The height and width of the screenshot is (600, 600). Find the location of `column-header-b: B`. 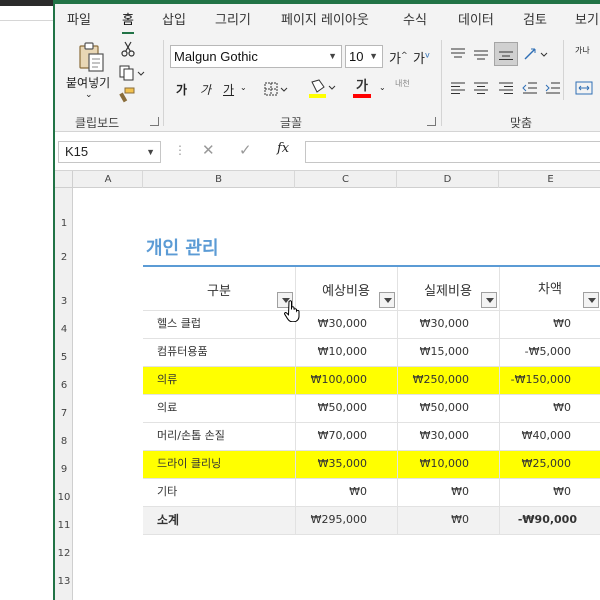

column-header-b: B is located at coordinates (219, 179).